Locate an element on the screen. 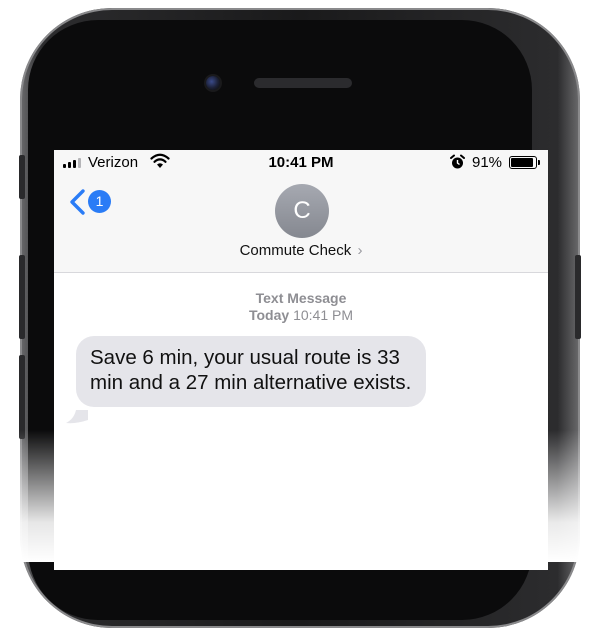 This screenshot has width=600, height=628. back-button: 1 is located at coordinates (92, 202).